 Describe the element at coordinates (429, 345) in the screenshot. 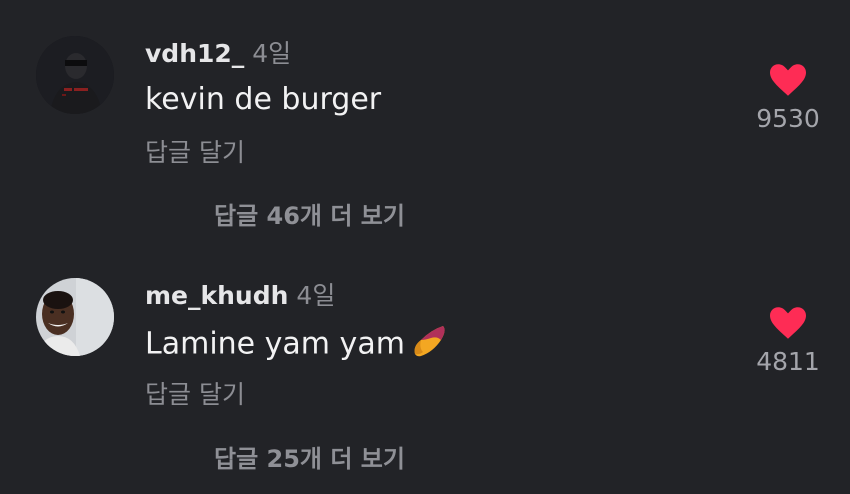

I see `sweet-potato-emoji-icon` at that location.